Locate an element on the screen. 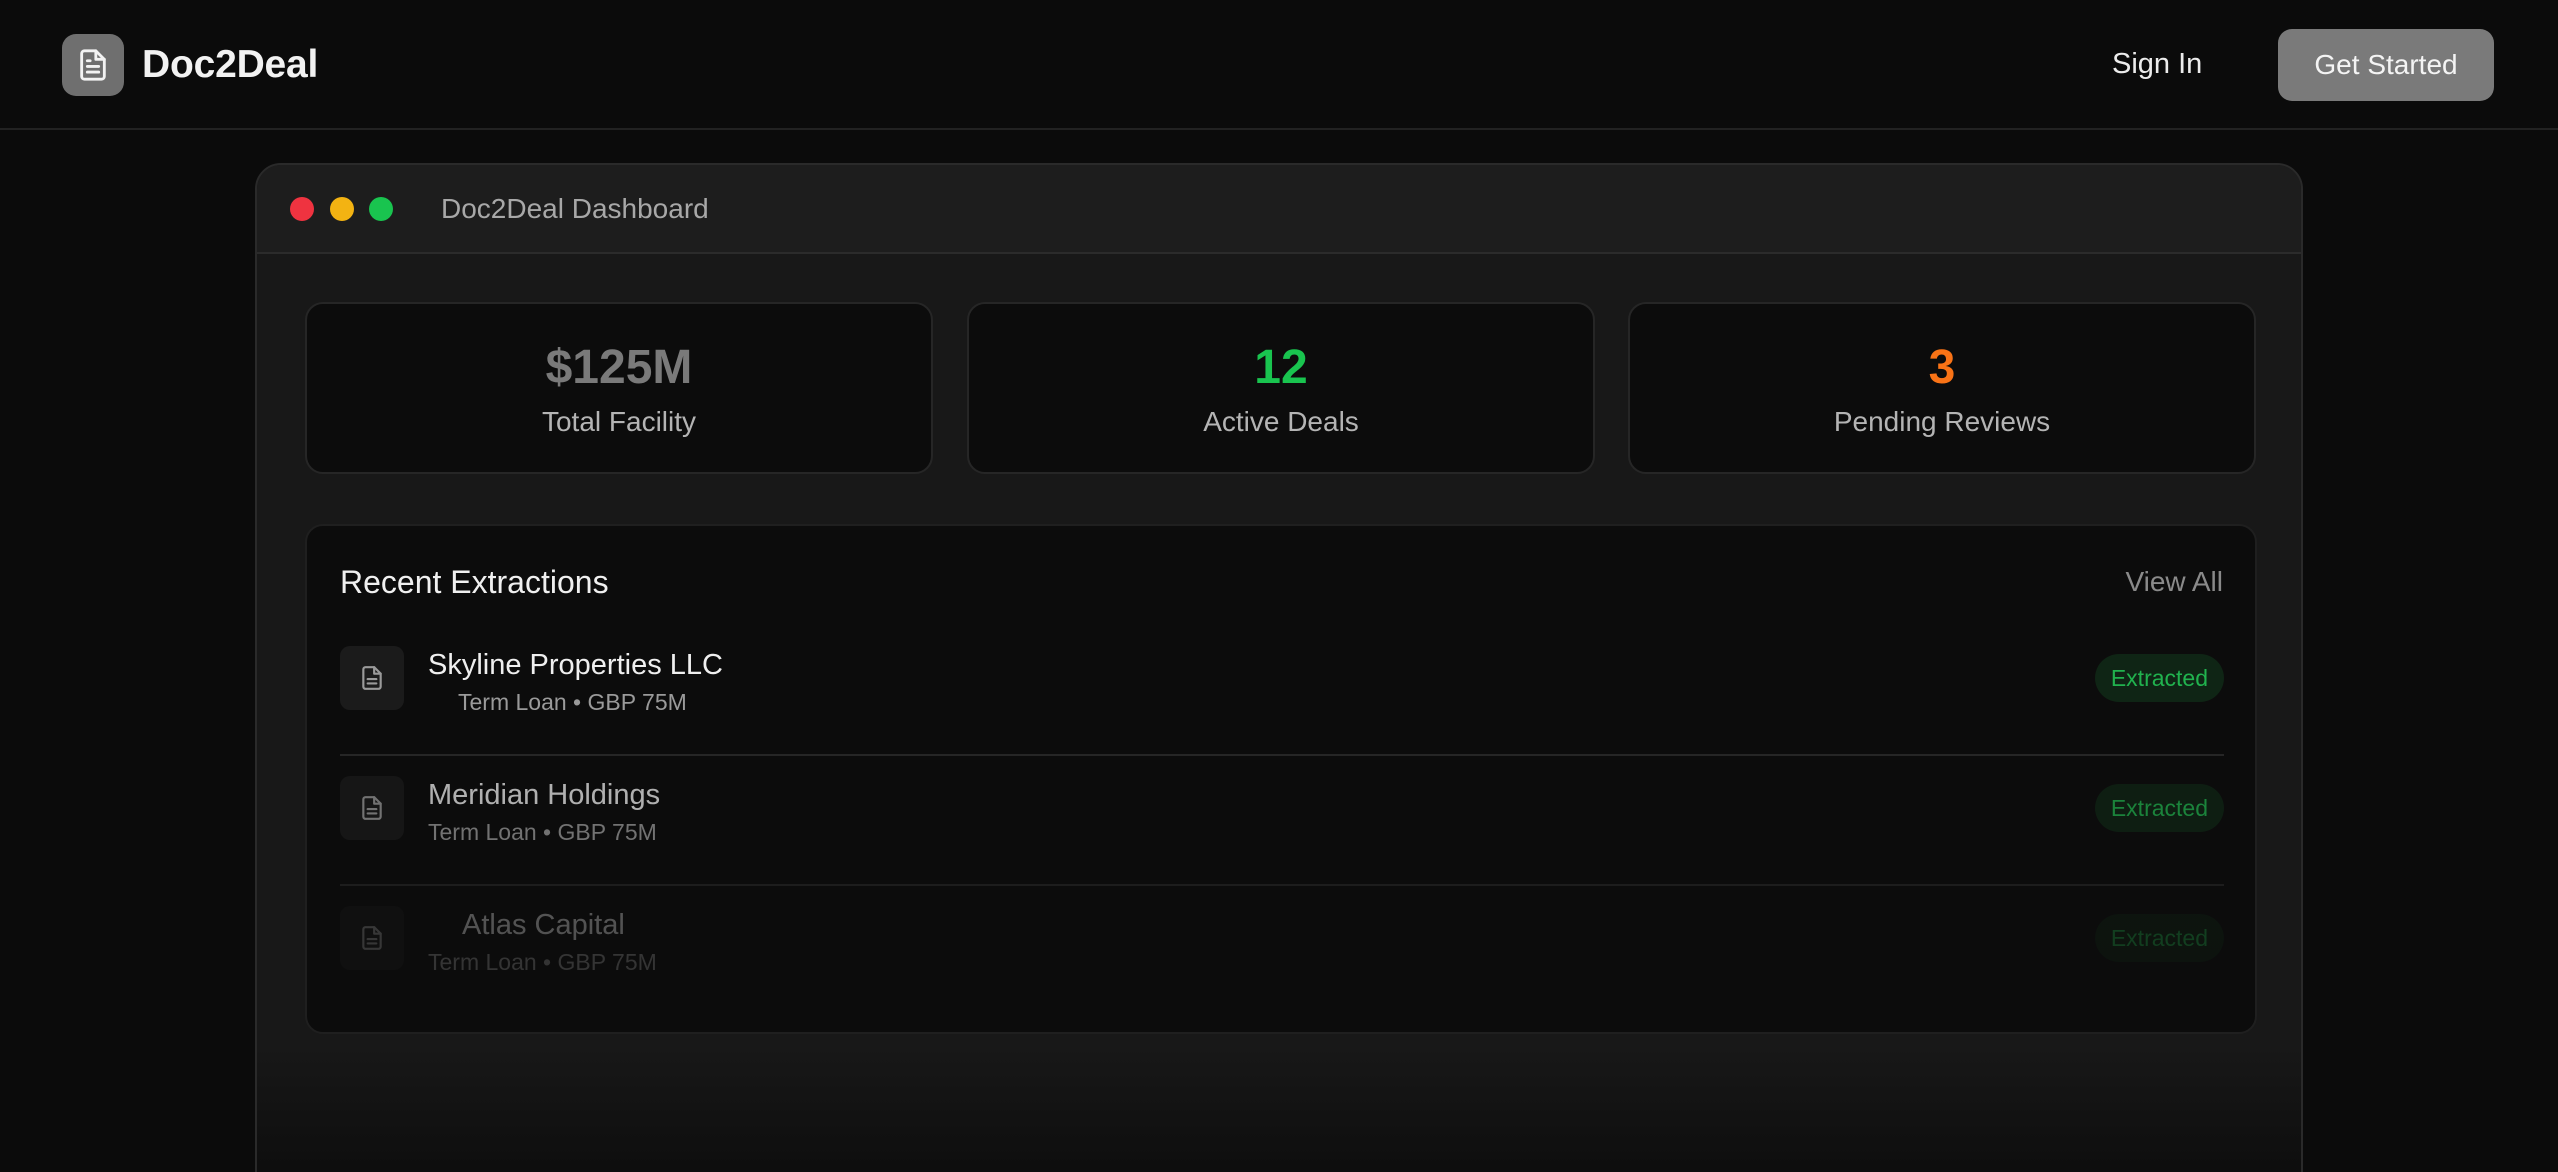 The height and width of the screenshot is (1172, 2558). deal-name: Meridian Holdings is located at coordinates (544, 795).